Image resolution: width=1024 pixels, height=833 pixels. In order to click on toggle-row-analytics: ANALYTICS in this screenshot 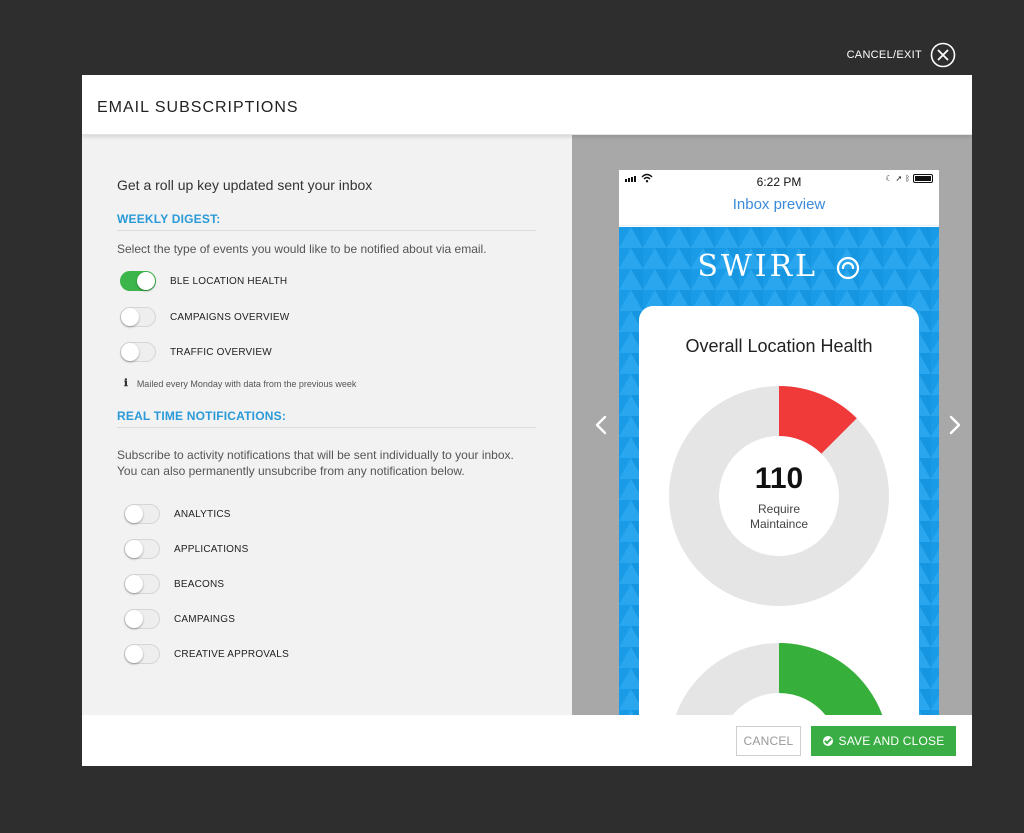, I will do `click(177, 514)`.